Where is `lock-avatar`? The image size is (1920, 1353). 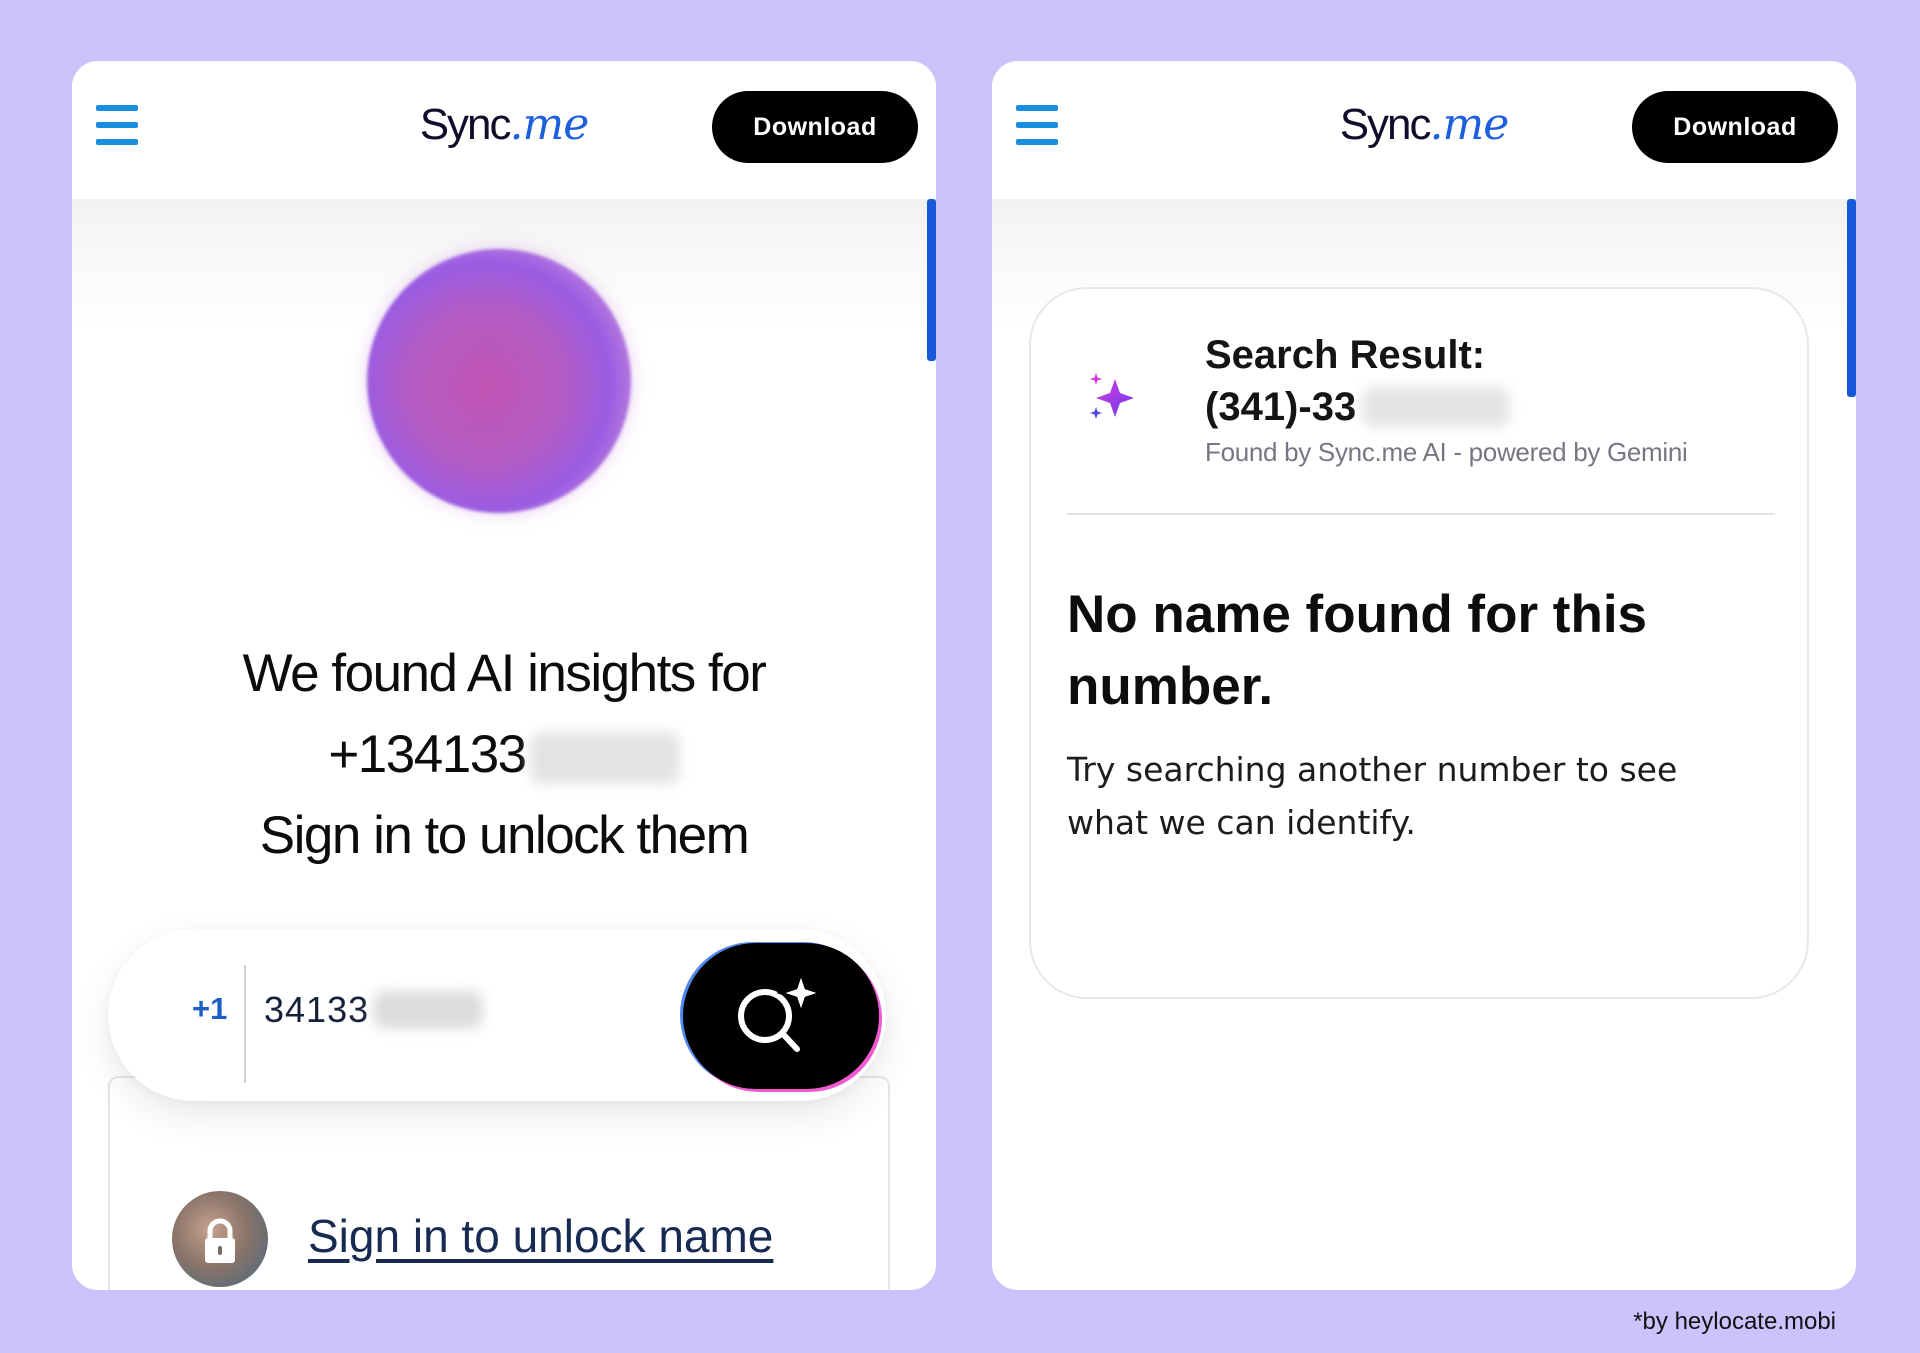
lock-avatar is located at coordinates (220, 1239).